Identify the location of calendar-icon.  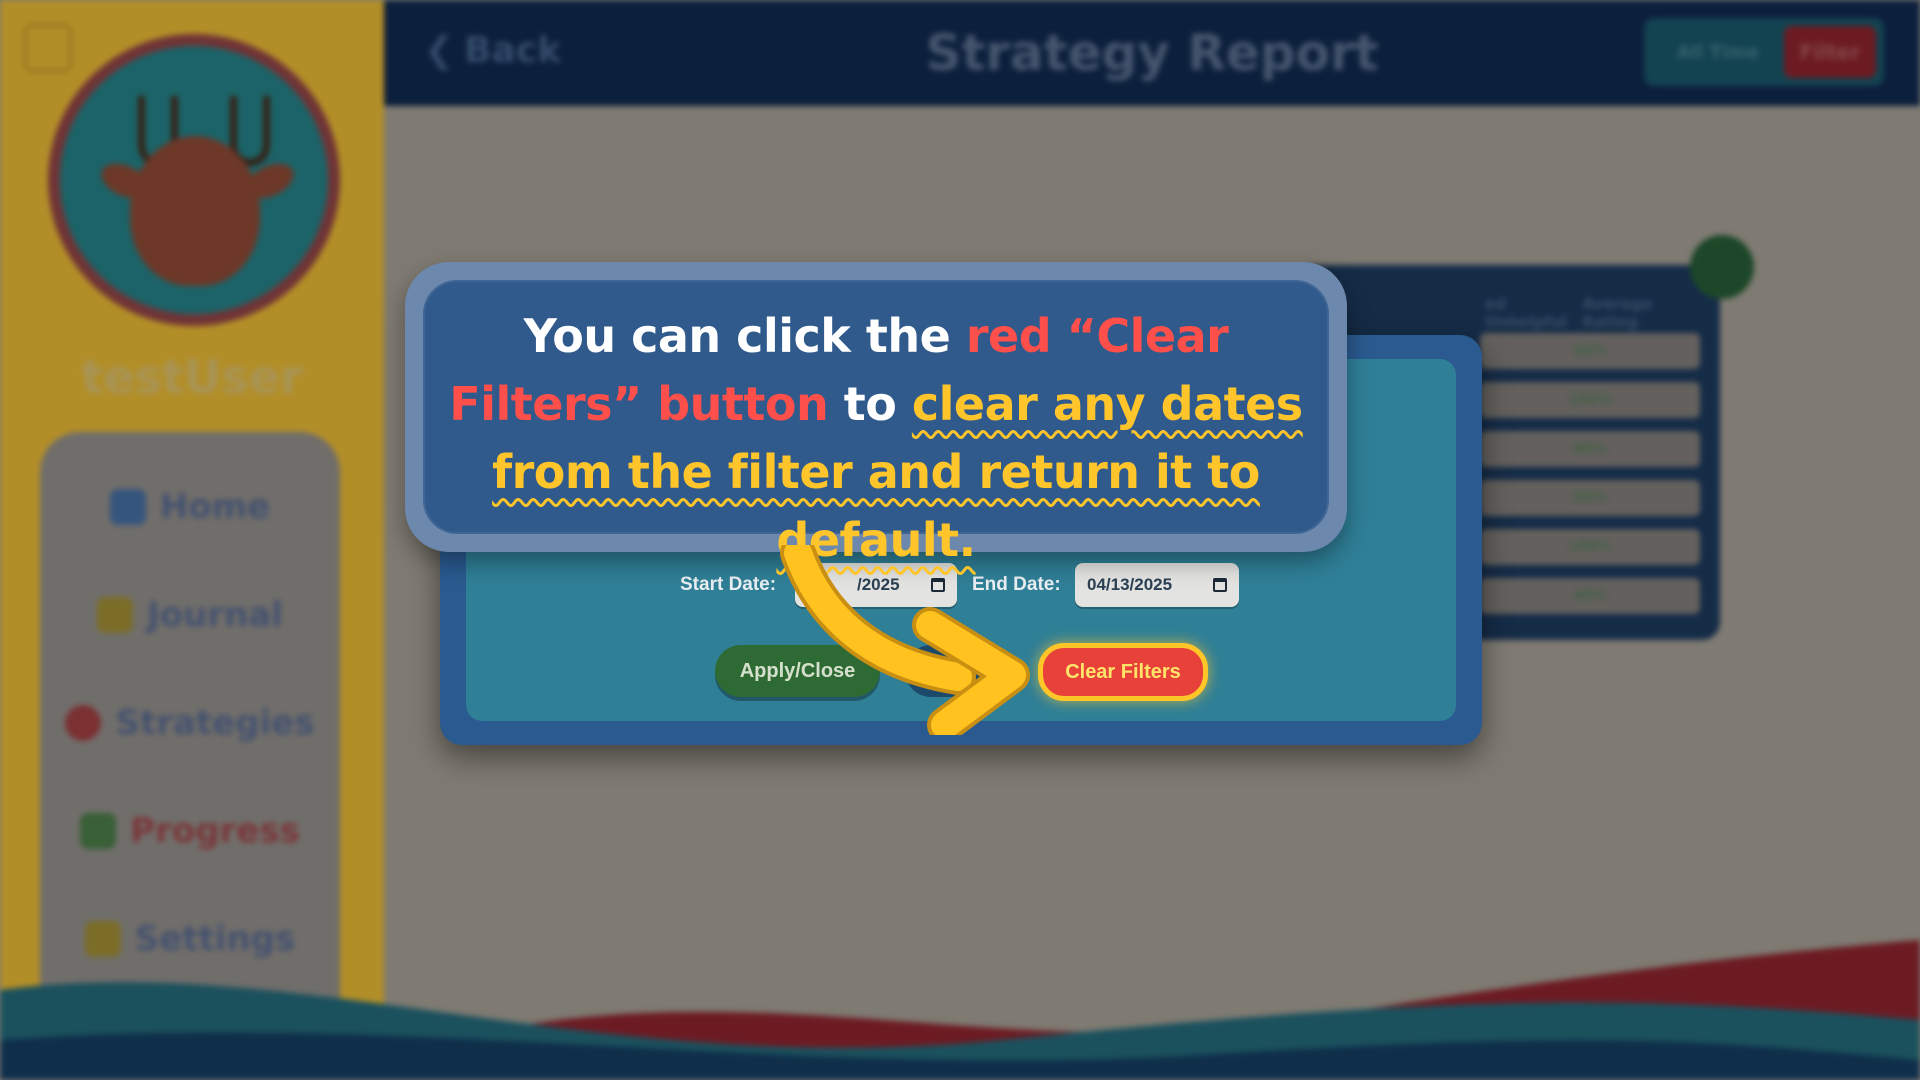
(1220, 585).